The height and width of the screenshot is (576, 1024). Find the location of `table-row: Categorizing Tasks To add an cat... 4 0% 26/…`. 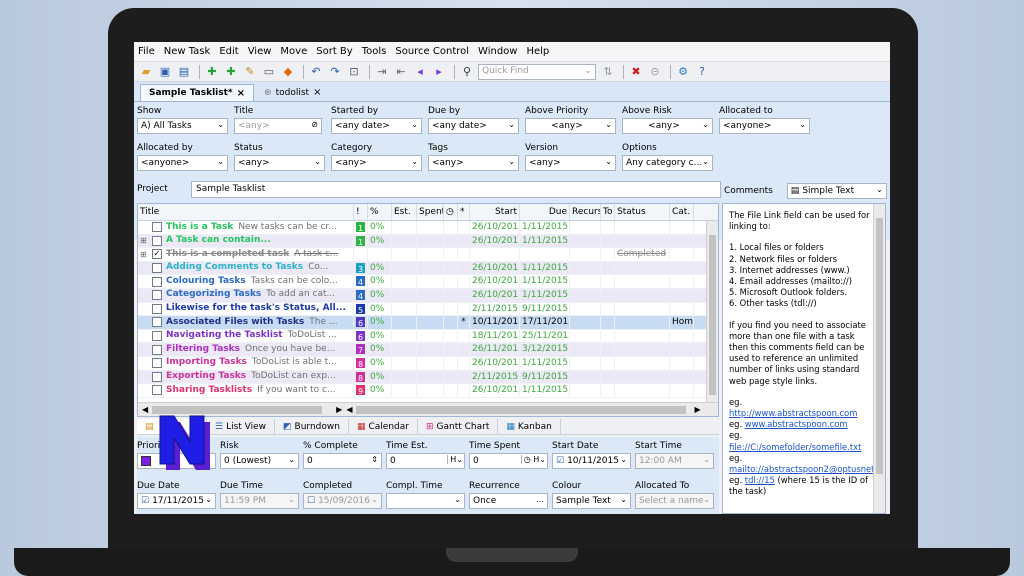

table-row: Categorizing Tasks To add an cat... 4 0% 26/… is located at coordinates (428, 295).